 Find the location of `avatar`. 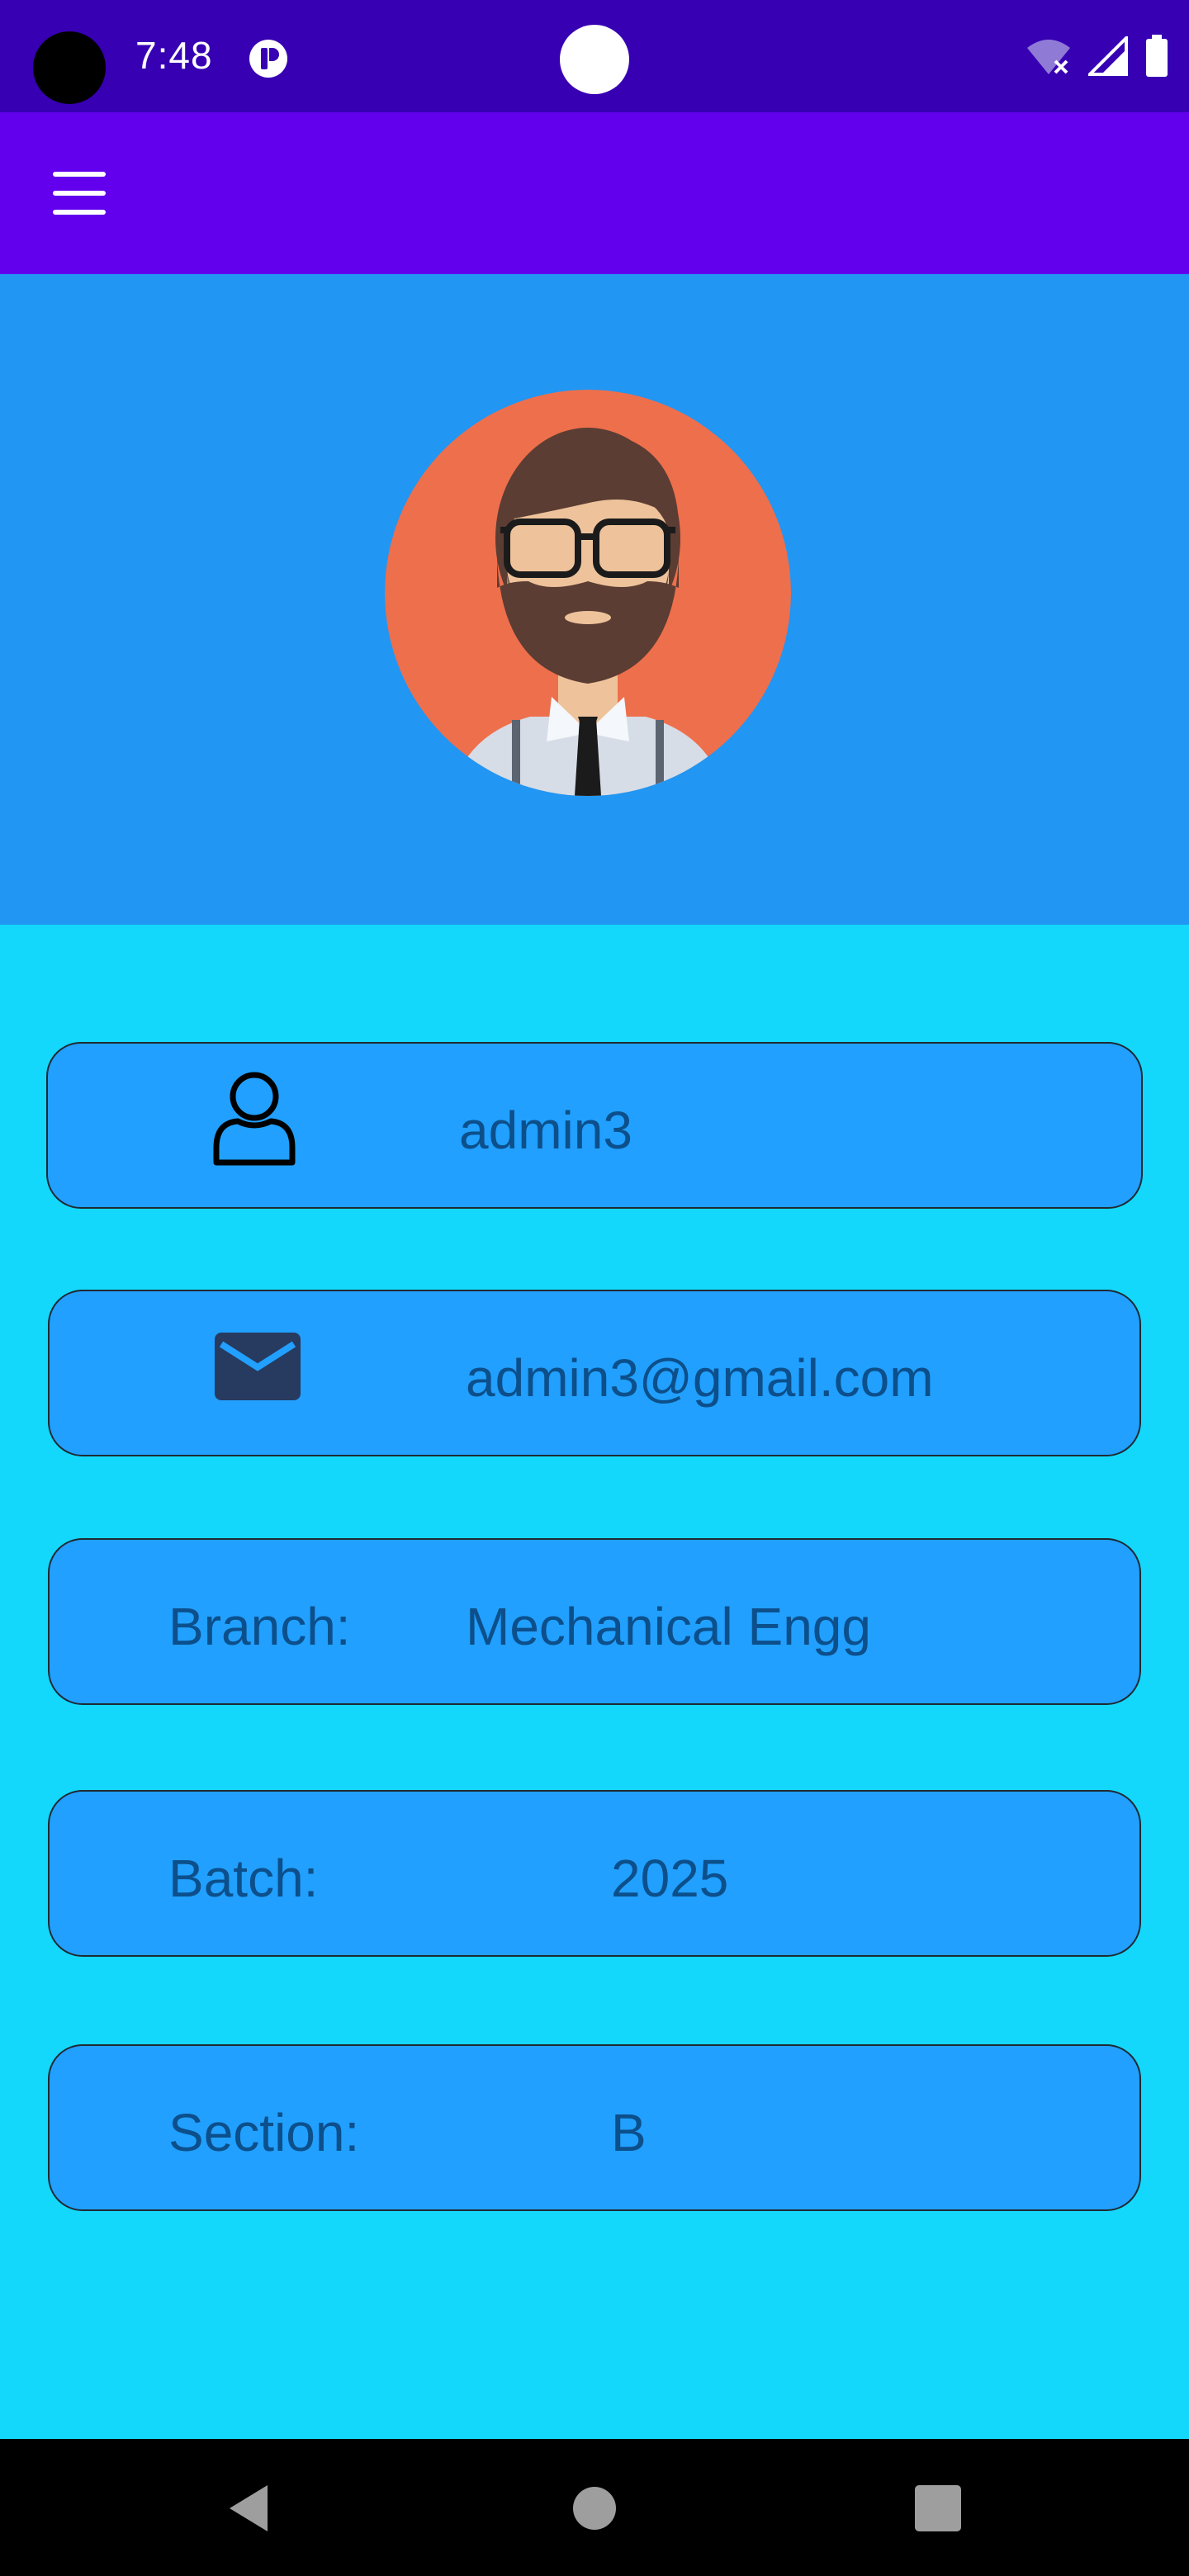

avatar is located at coordinates (588, 593).